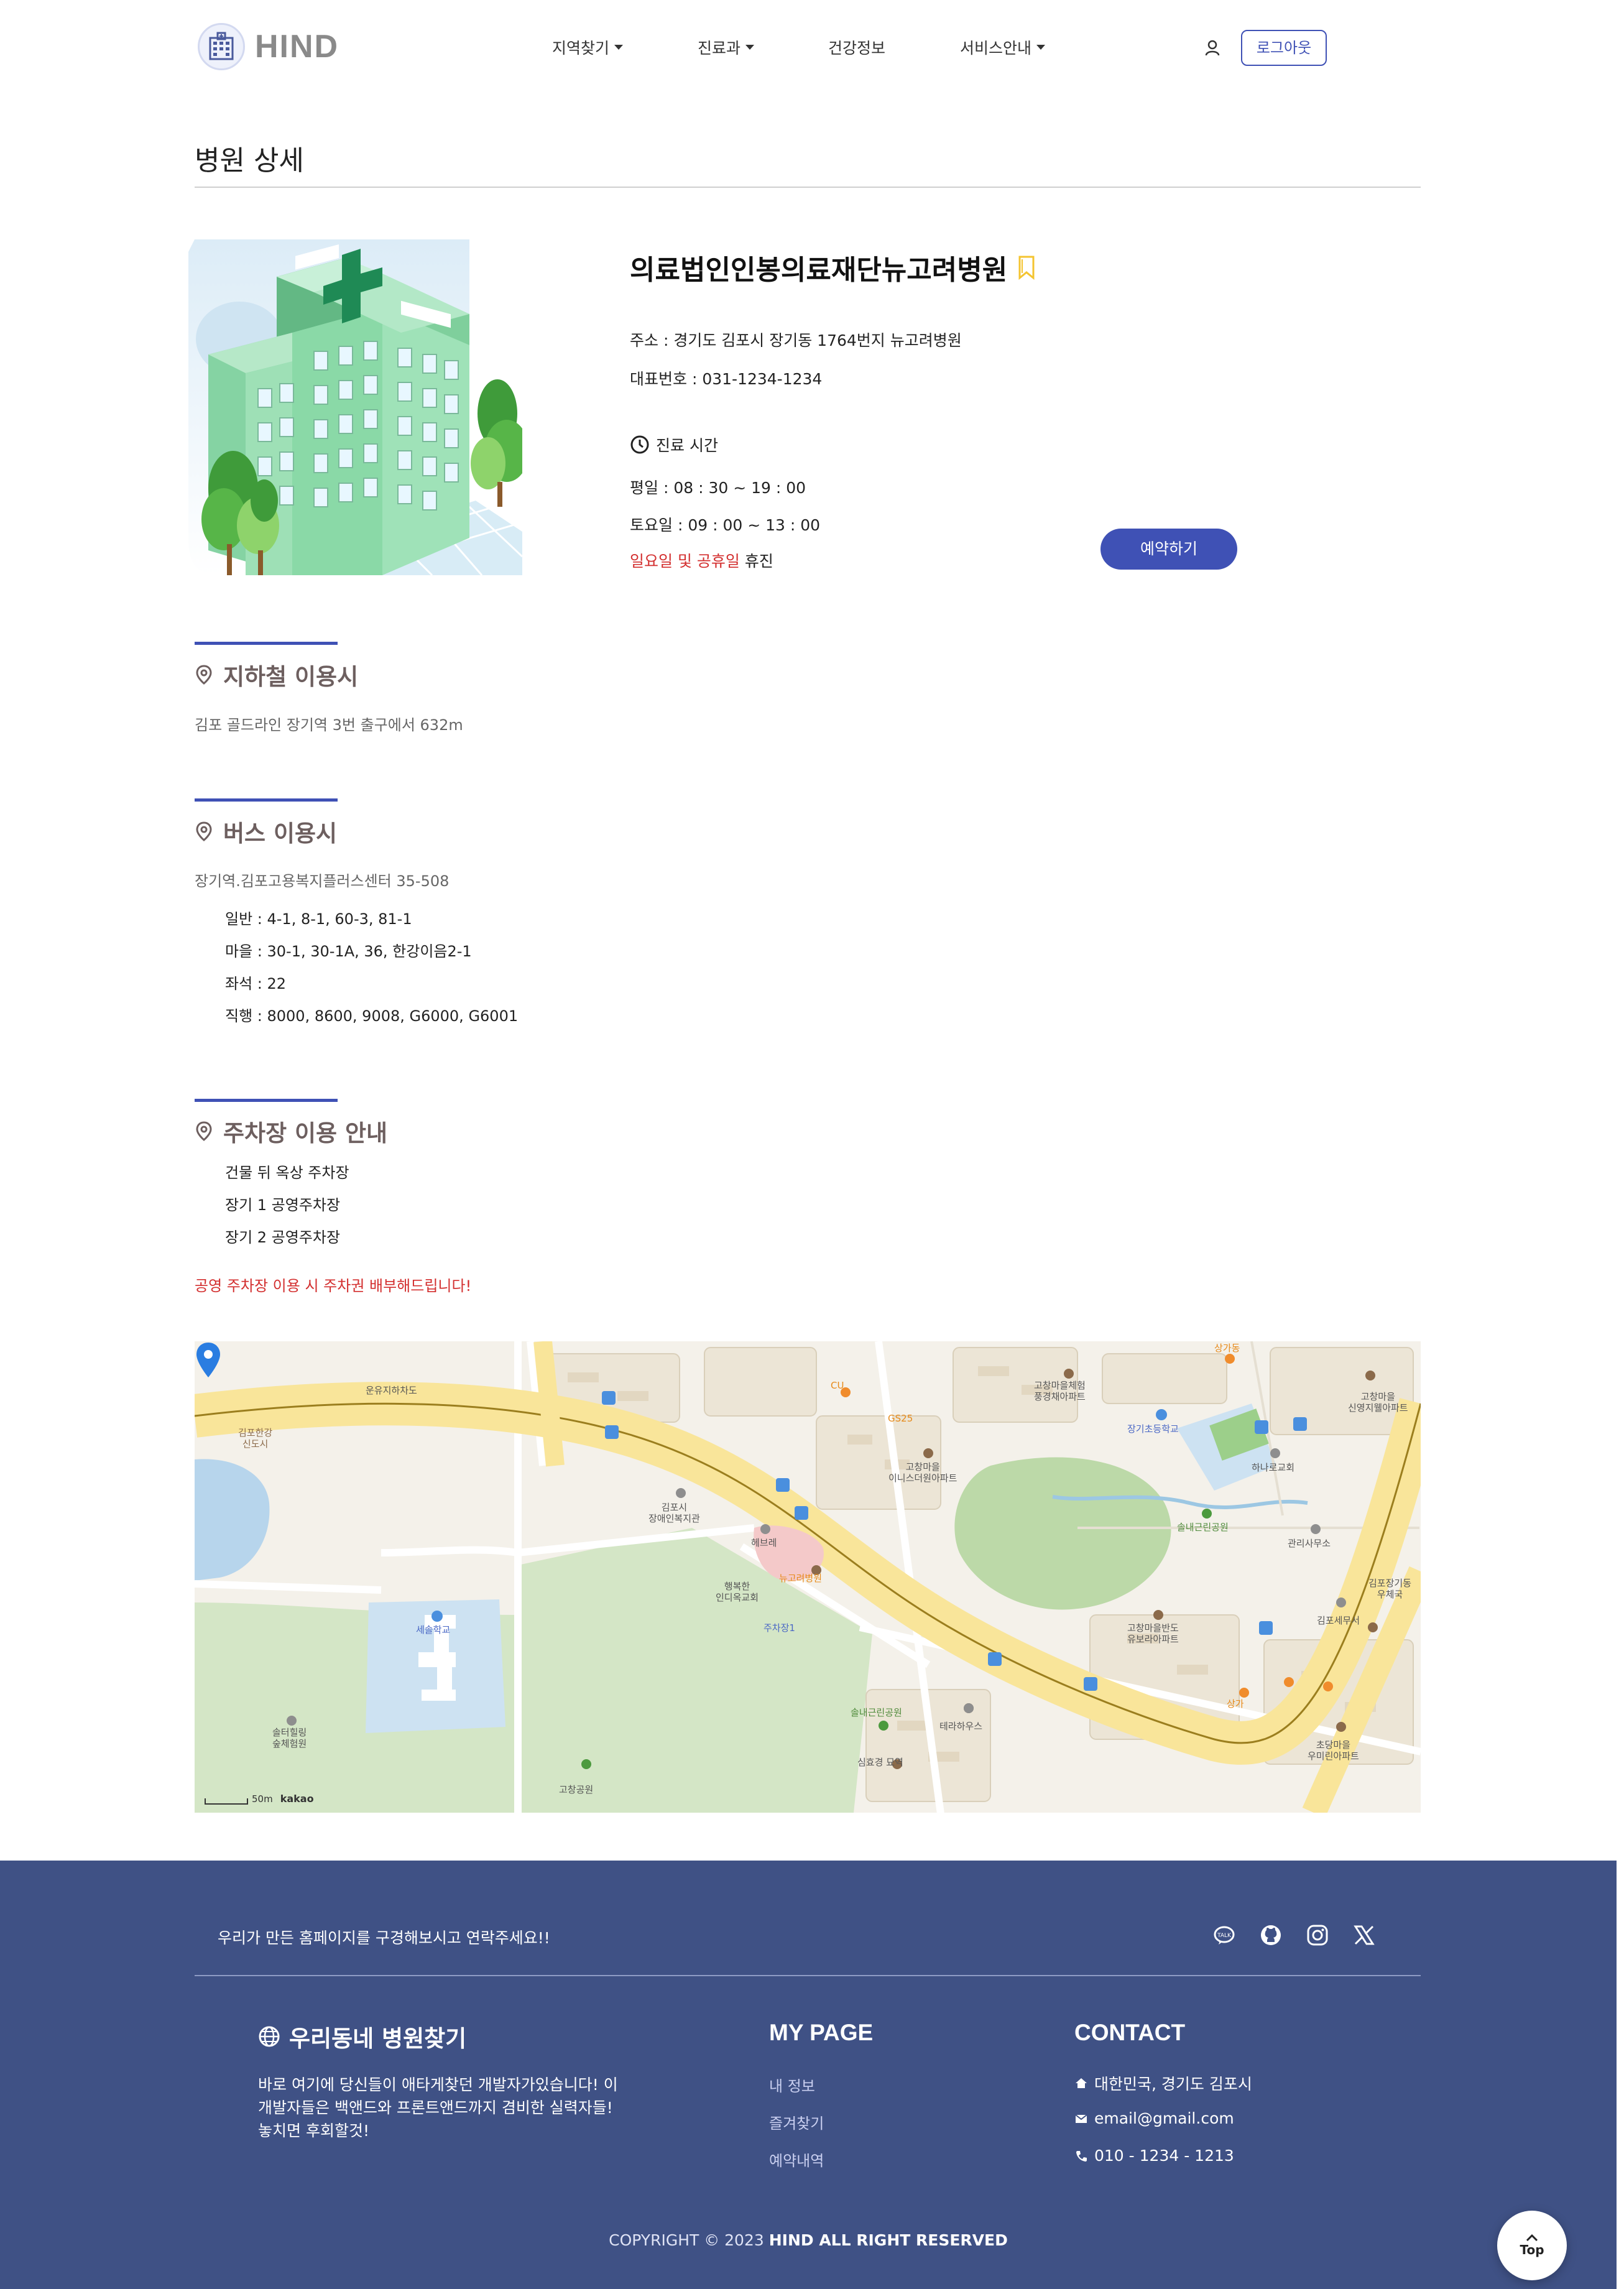 The width and height of the screenshot is (1624, 2289). What do you see at coordinates (287, 1172) in the screenshot?
I see `parking-item: 건물 뒤 옥상 주차장` at bounding box center [287, 1172].